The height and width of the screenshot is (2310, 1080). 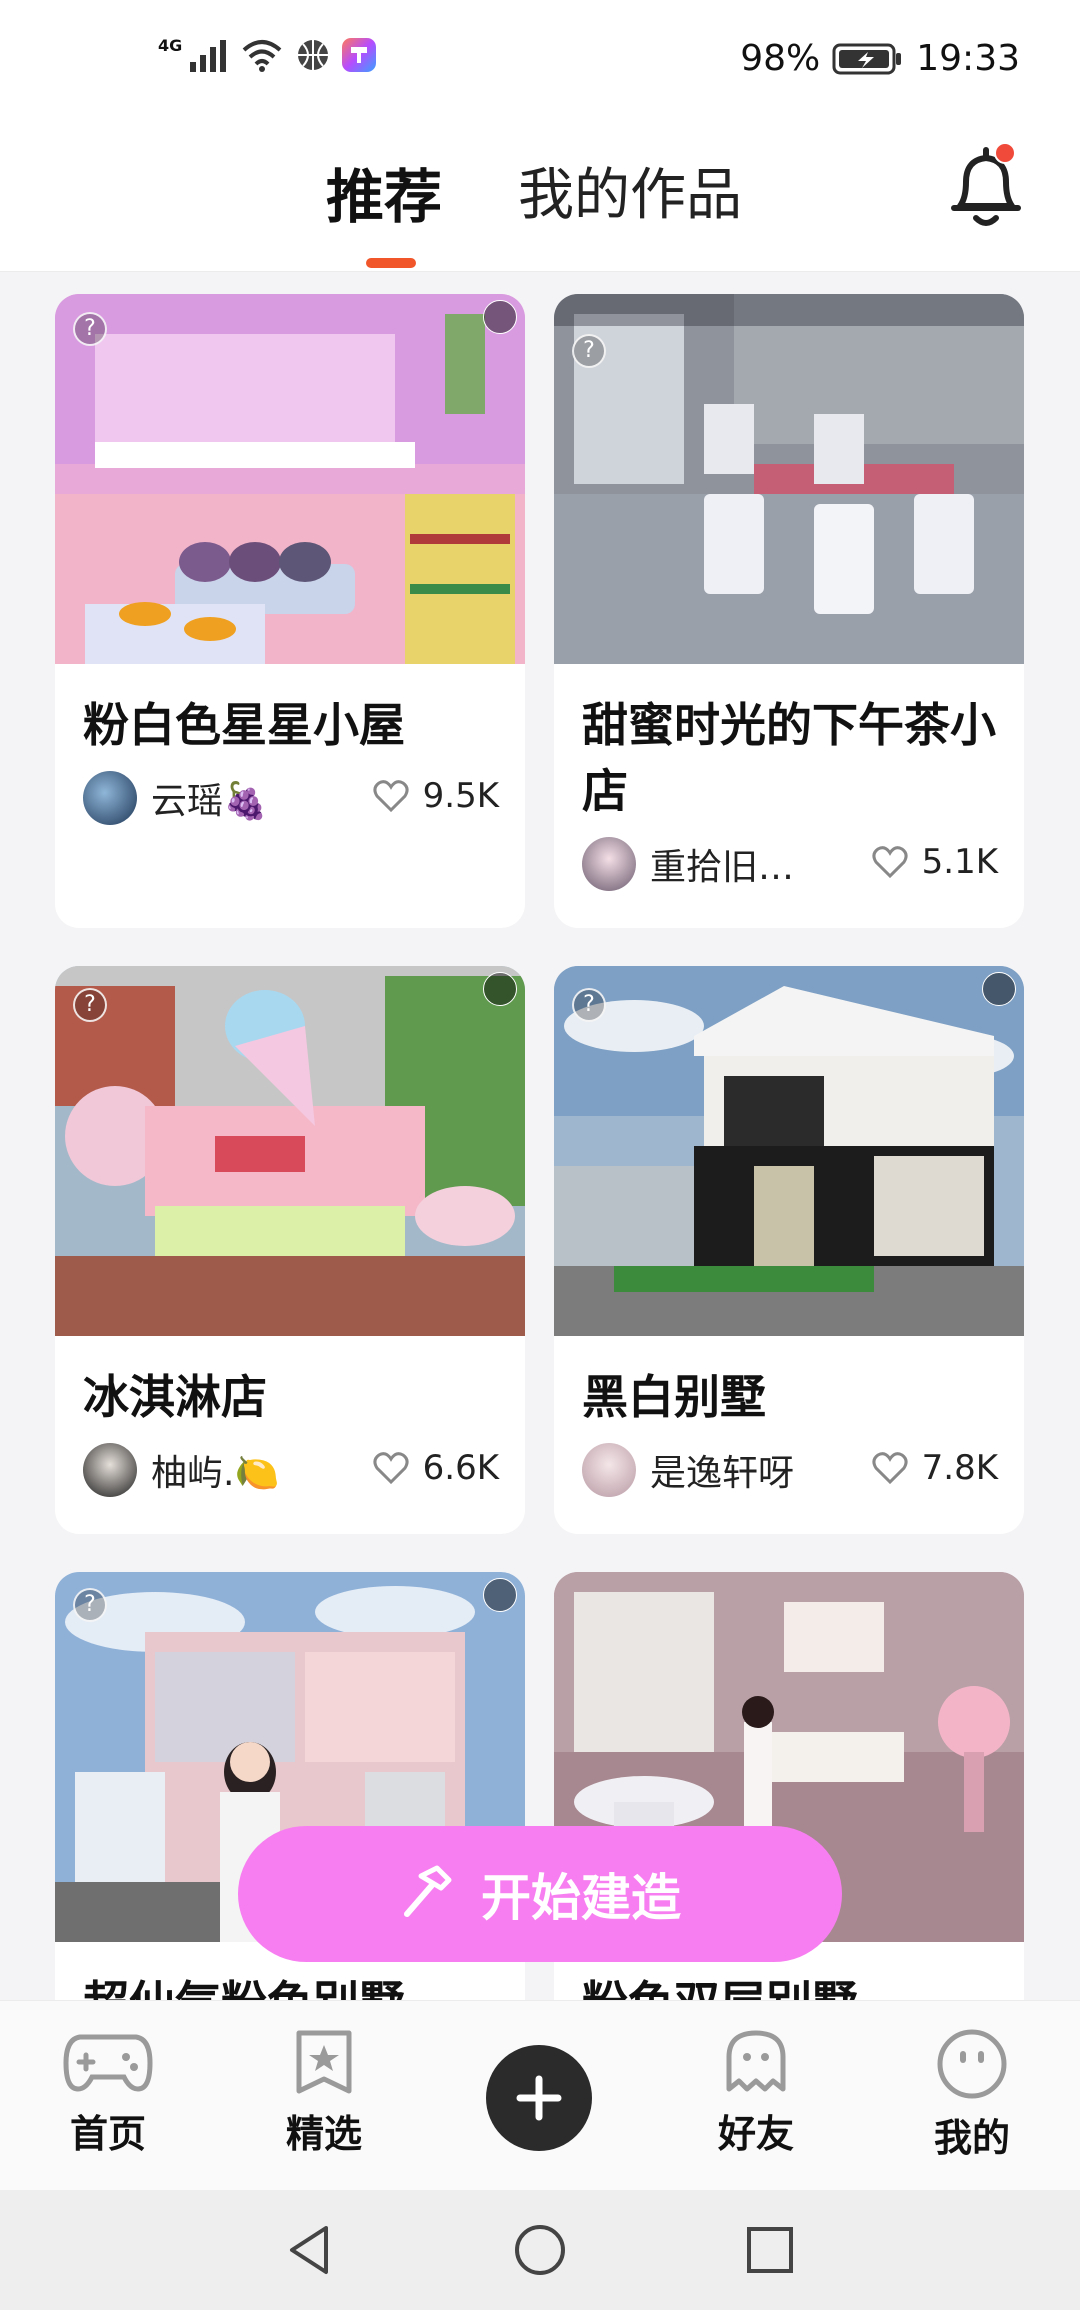 What do you see at coordinates (323, 2134) in the screenshot?
I see `nav-label: 精选` at bounding box center [323, 2134].